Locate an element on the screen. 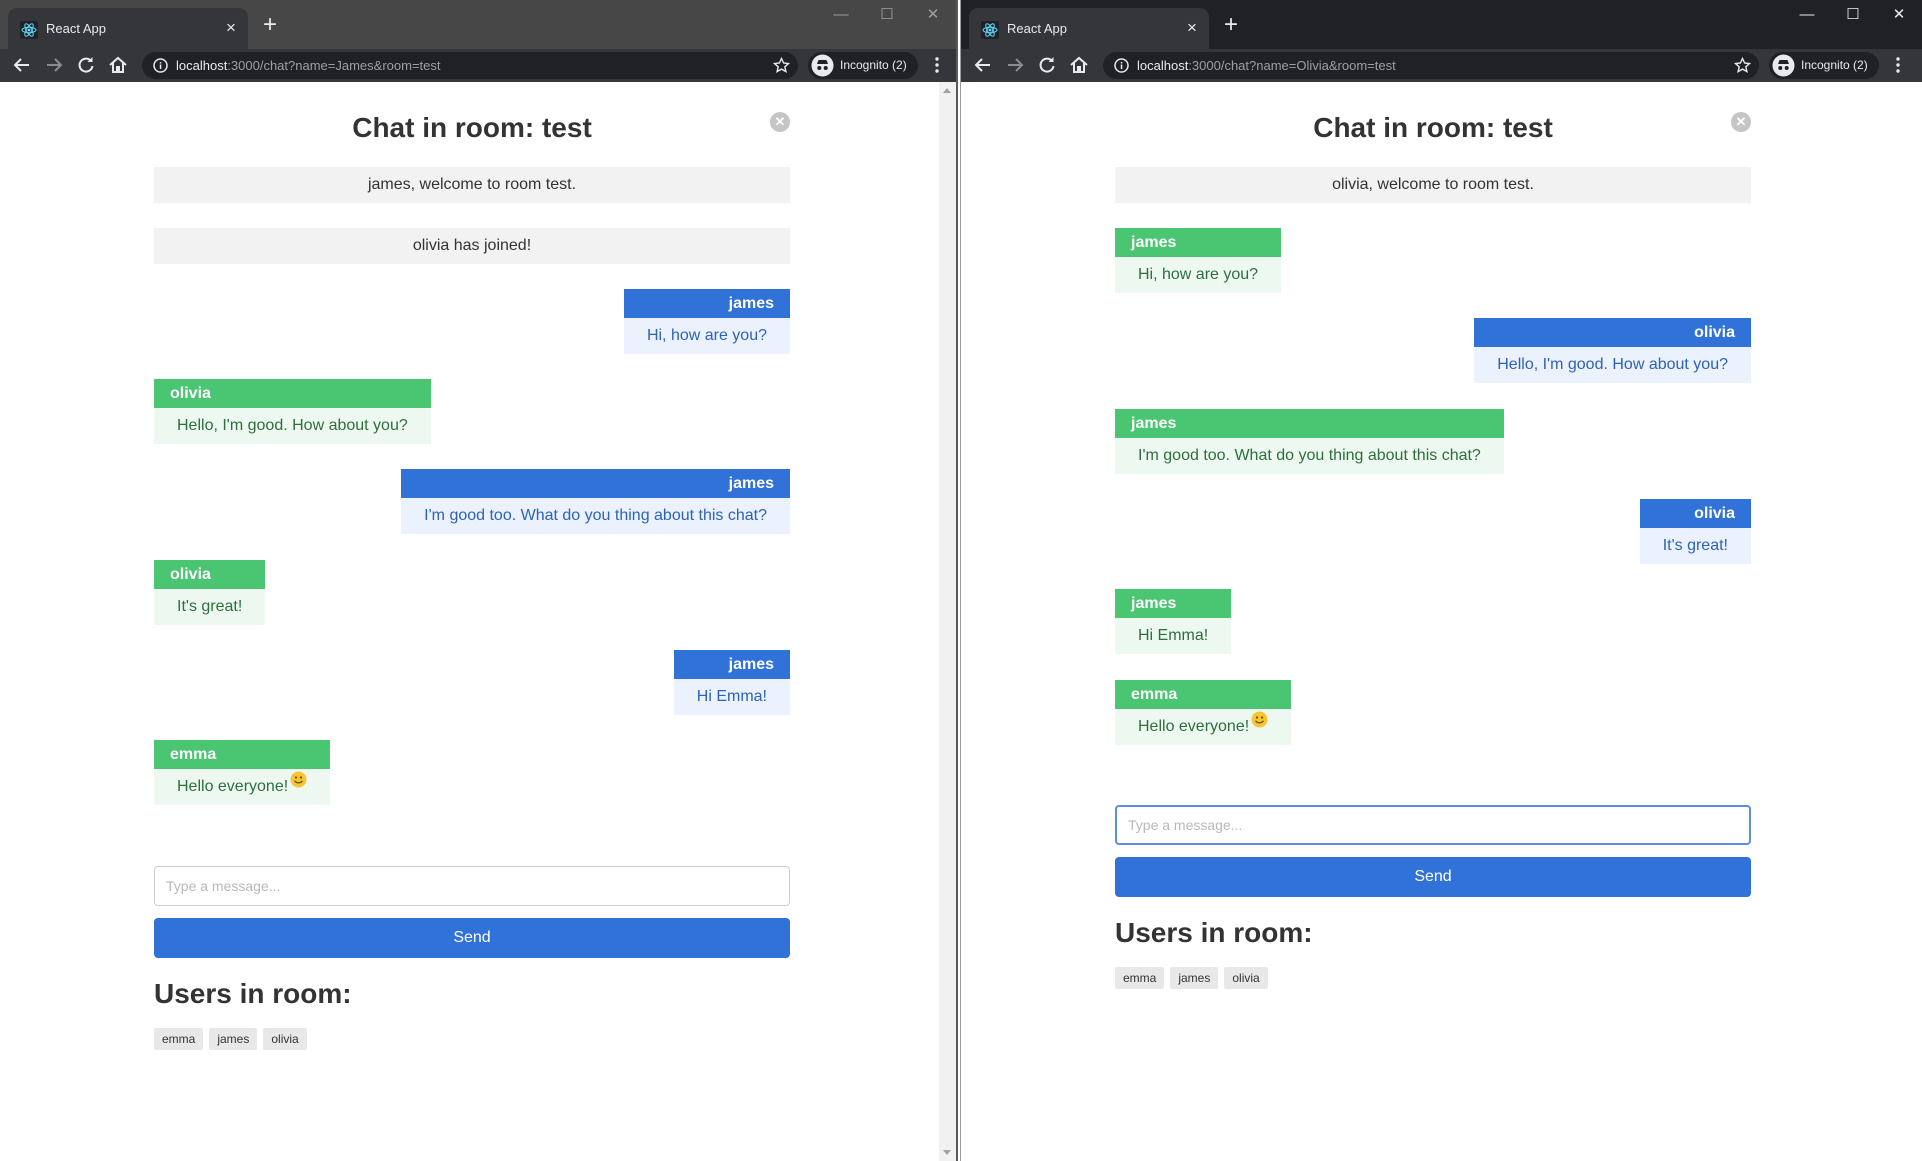 This screenshot has width=1922, height=1161. vertical-scrollbar is located at coordinates (947, 621).